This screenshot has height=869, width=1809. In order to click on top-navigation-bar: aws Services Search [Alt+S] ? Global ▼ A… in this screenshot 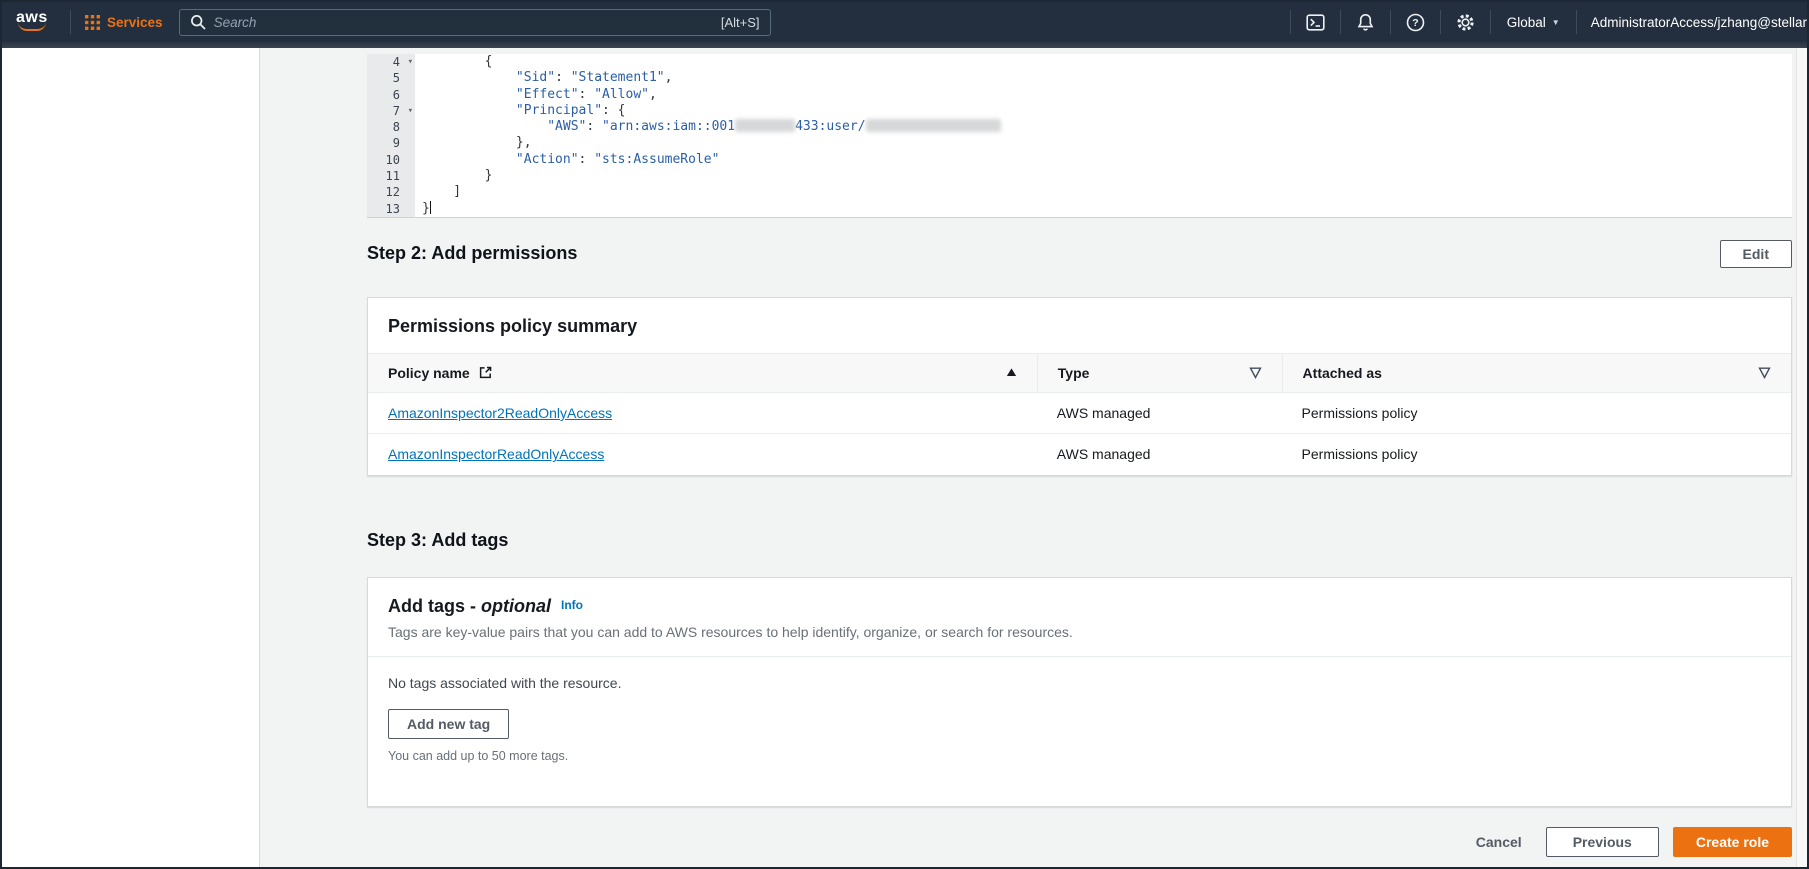, I will do `click(904, 22)`.